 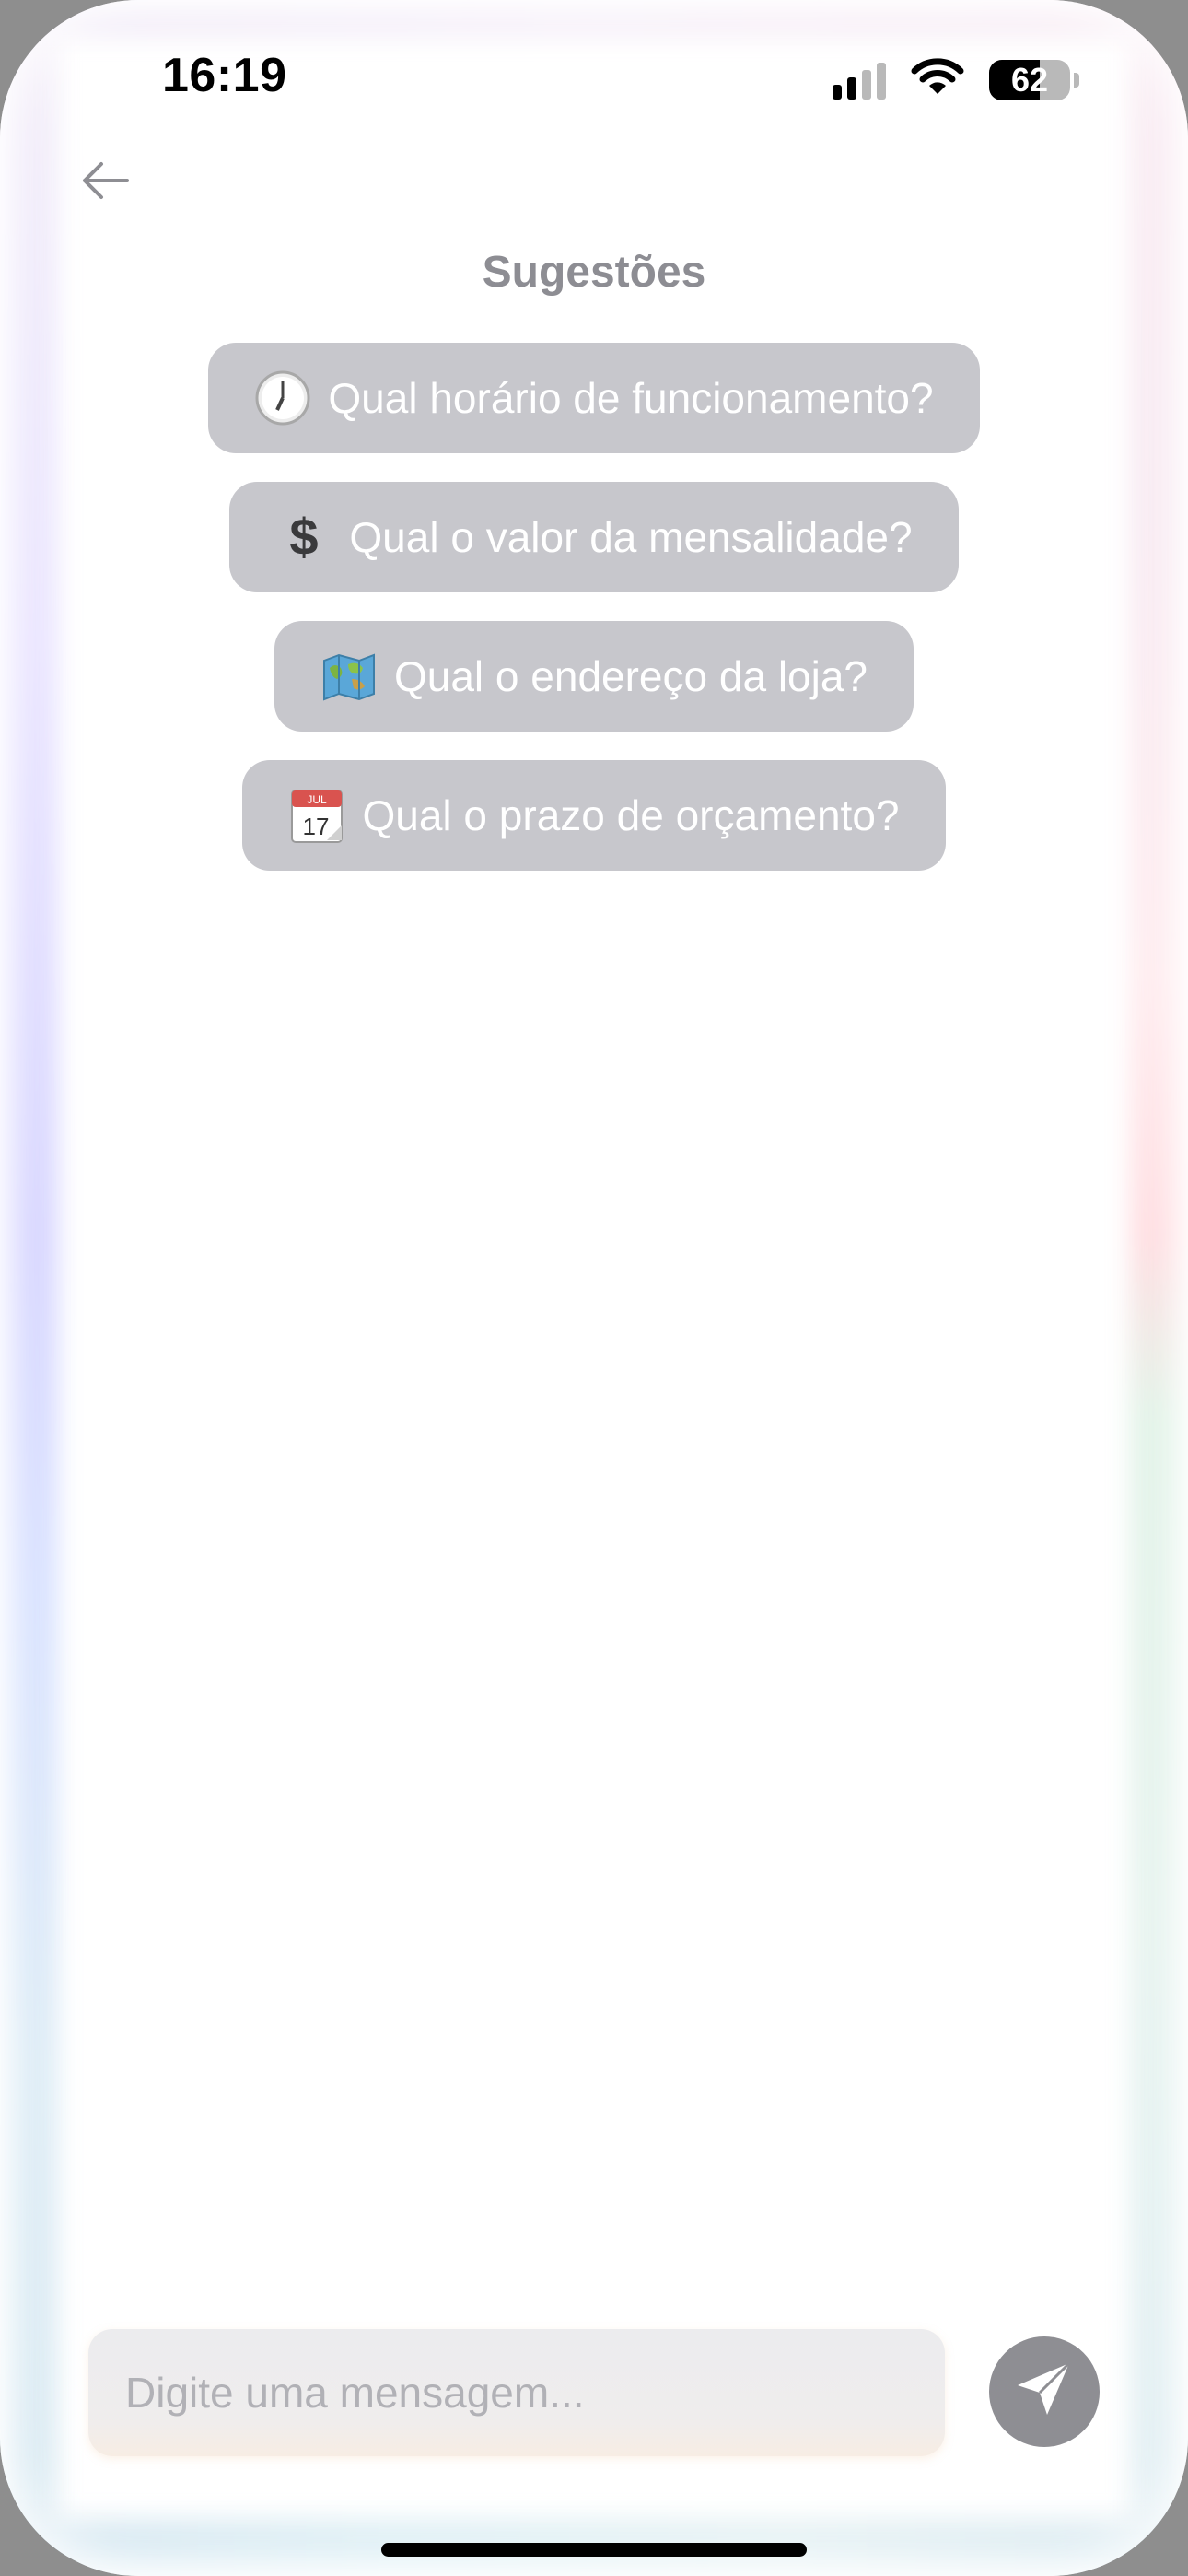 I want to click on battery-icon: 62, so click(x=1029, y=79).